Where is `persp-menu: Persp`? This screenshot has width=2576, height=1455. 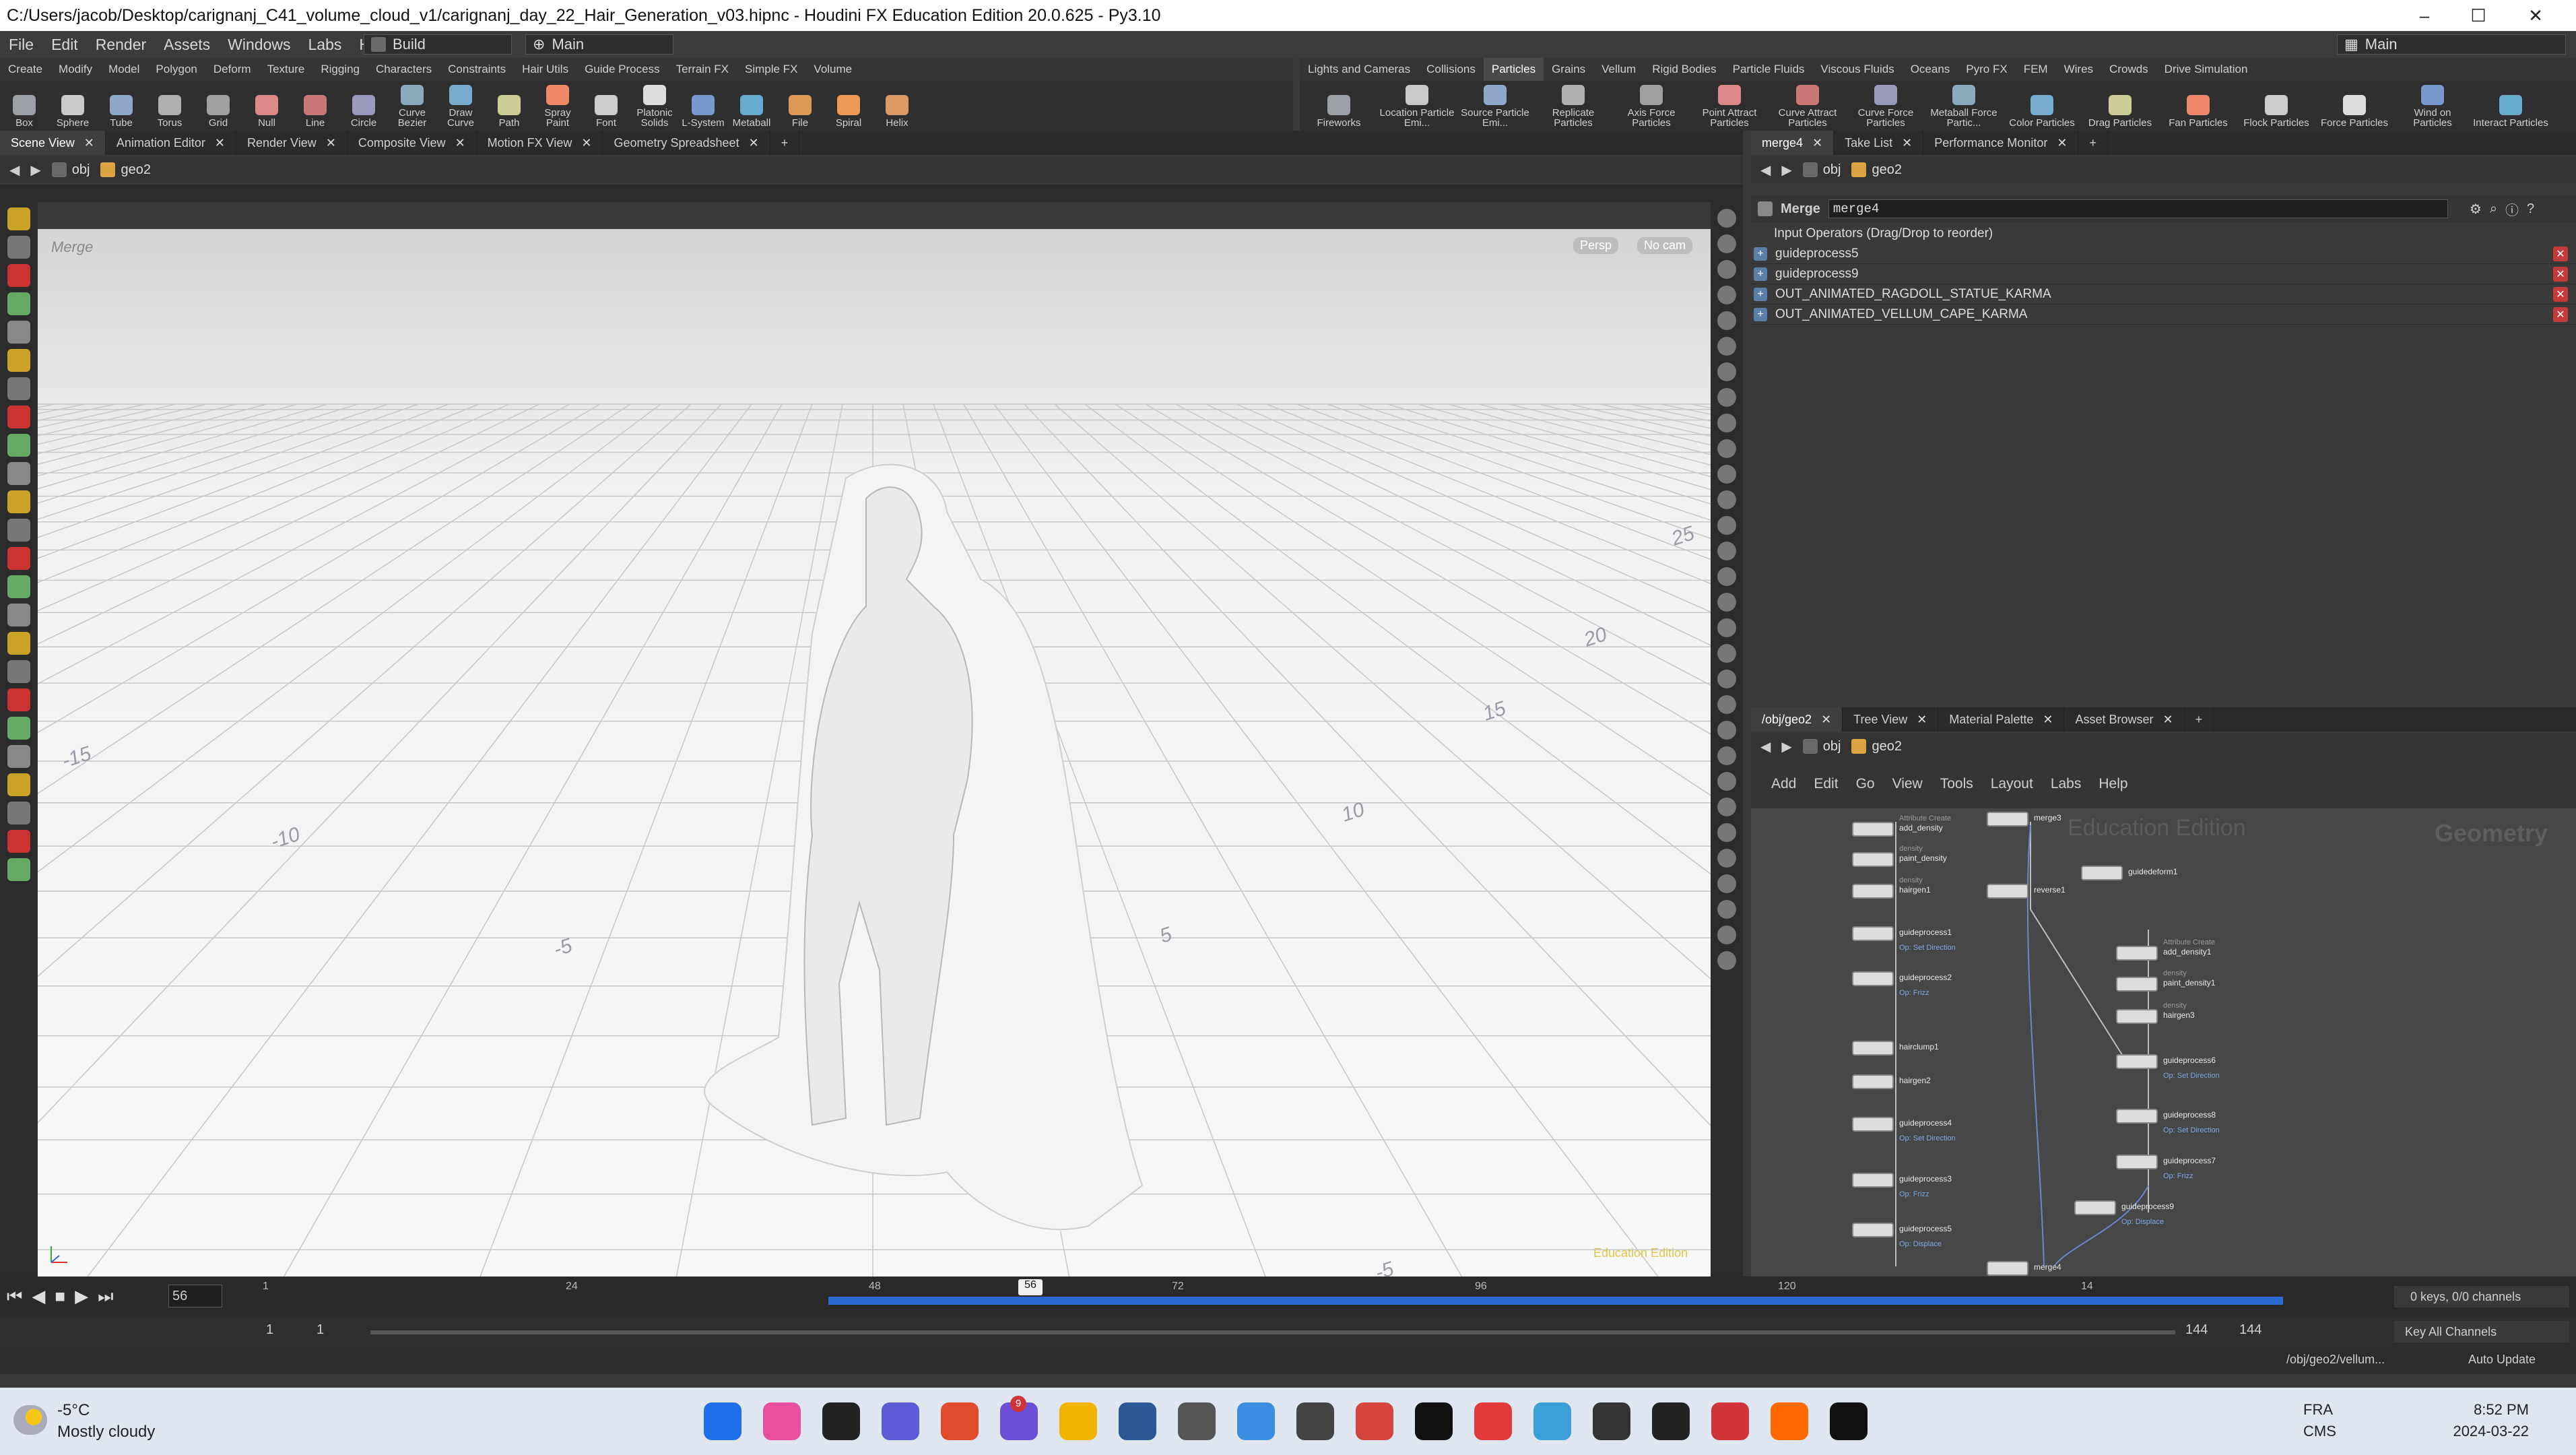
persp-menu: Persp is located at coordinates (1596, 246).